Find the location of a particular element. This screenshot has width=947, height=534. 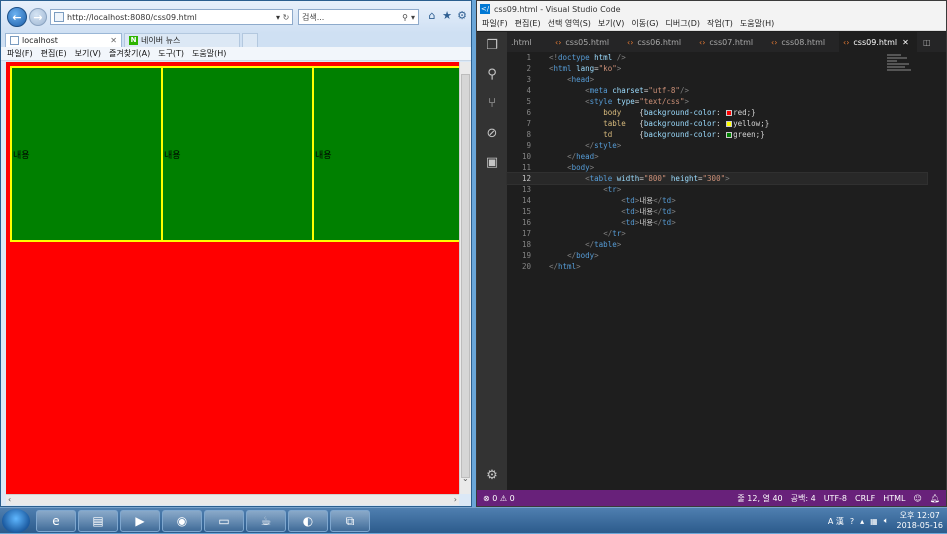

cmd-taskbar-icon: ▭ is located at coordinates (224, 521).